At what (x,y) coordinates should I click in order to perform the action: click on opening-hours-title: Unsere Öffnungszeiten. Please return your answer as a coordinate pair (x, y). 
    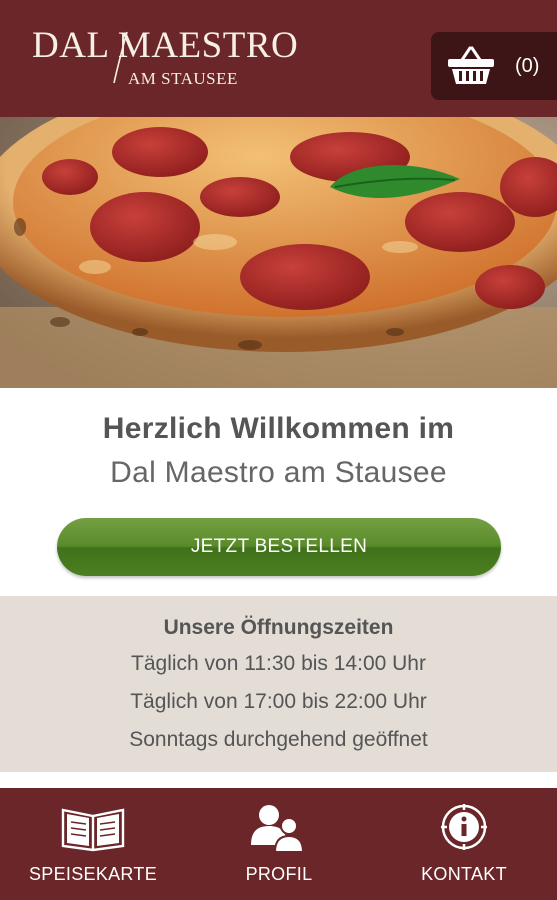
    Looking at the image, I should click on (278, 627).